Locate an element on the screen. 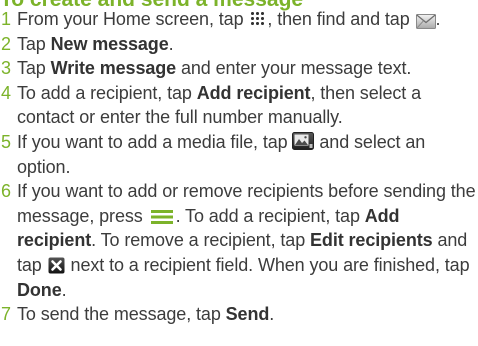 Image resolution: width=478 pixels, height=346 pixels. step-text: , then find and tap is located at coordinates (338, 19).